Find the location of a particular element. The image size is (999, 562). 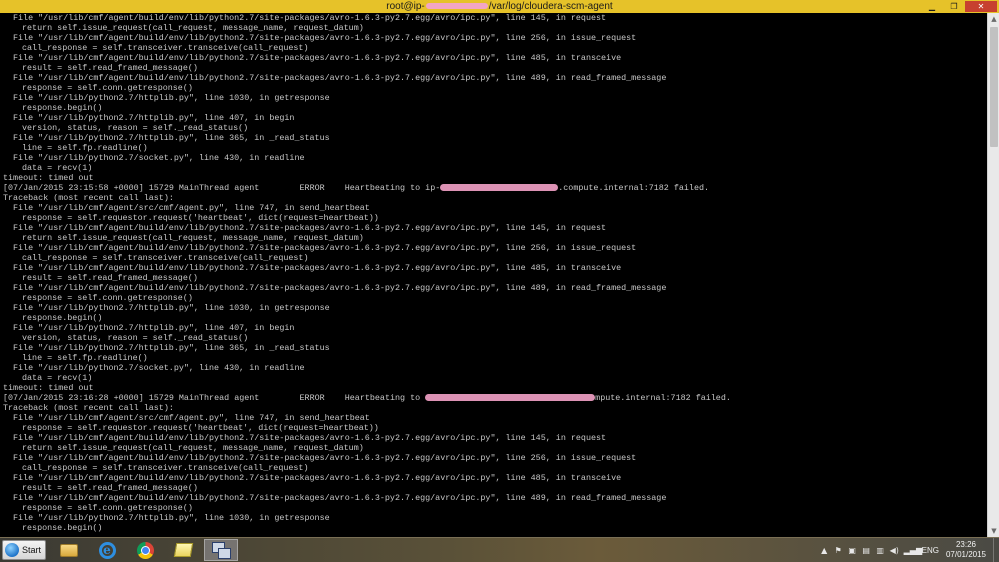

scroll-up-arrow-icon: ▲ is located at coordinates (993, 19).